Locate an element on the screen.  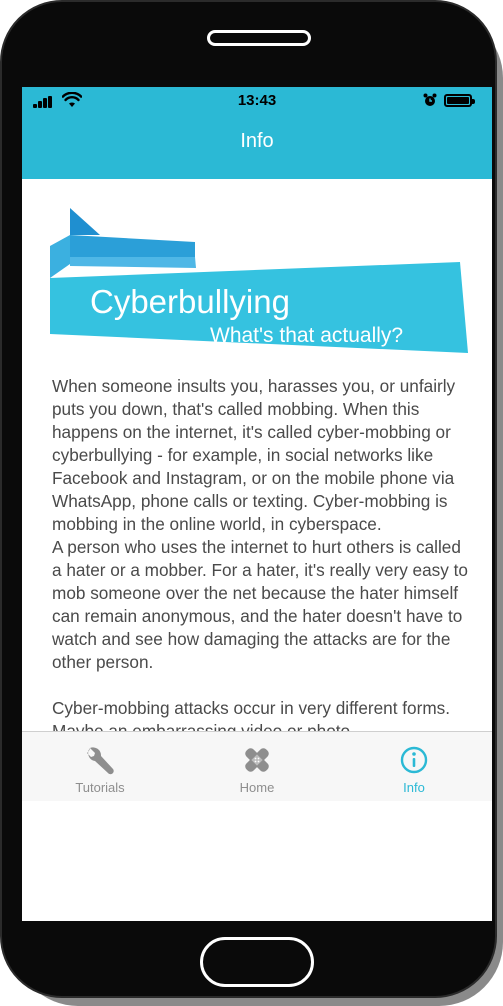
banner-subtitle: What's that actually? is located at coordinates (307, 335).